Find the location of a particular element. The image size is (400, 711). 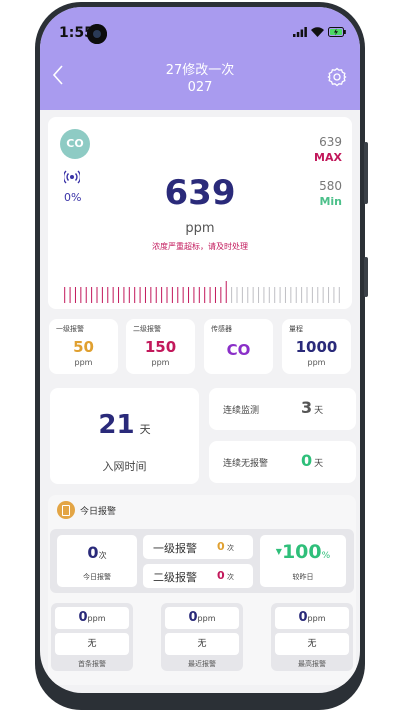

today-count: 0次 is located at coordinates (97, 552).